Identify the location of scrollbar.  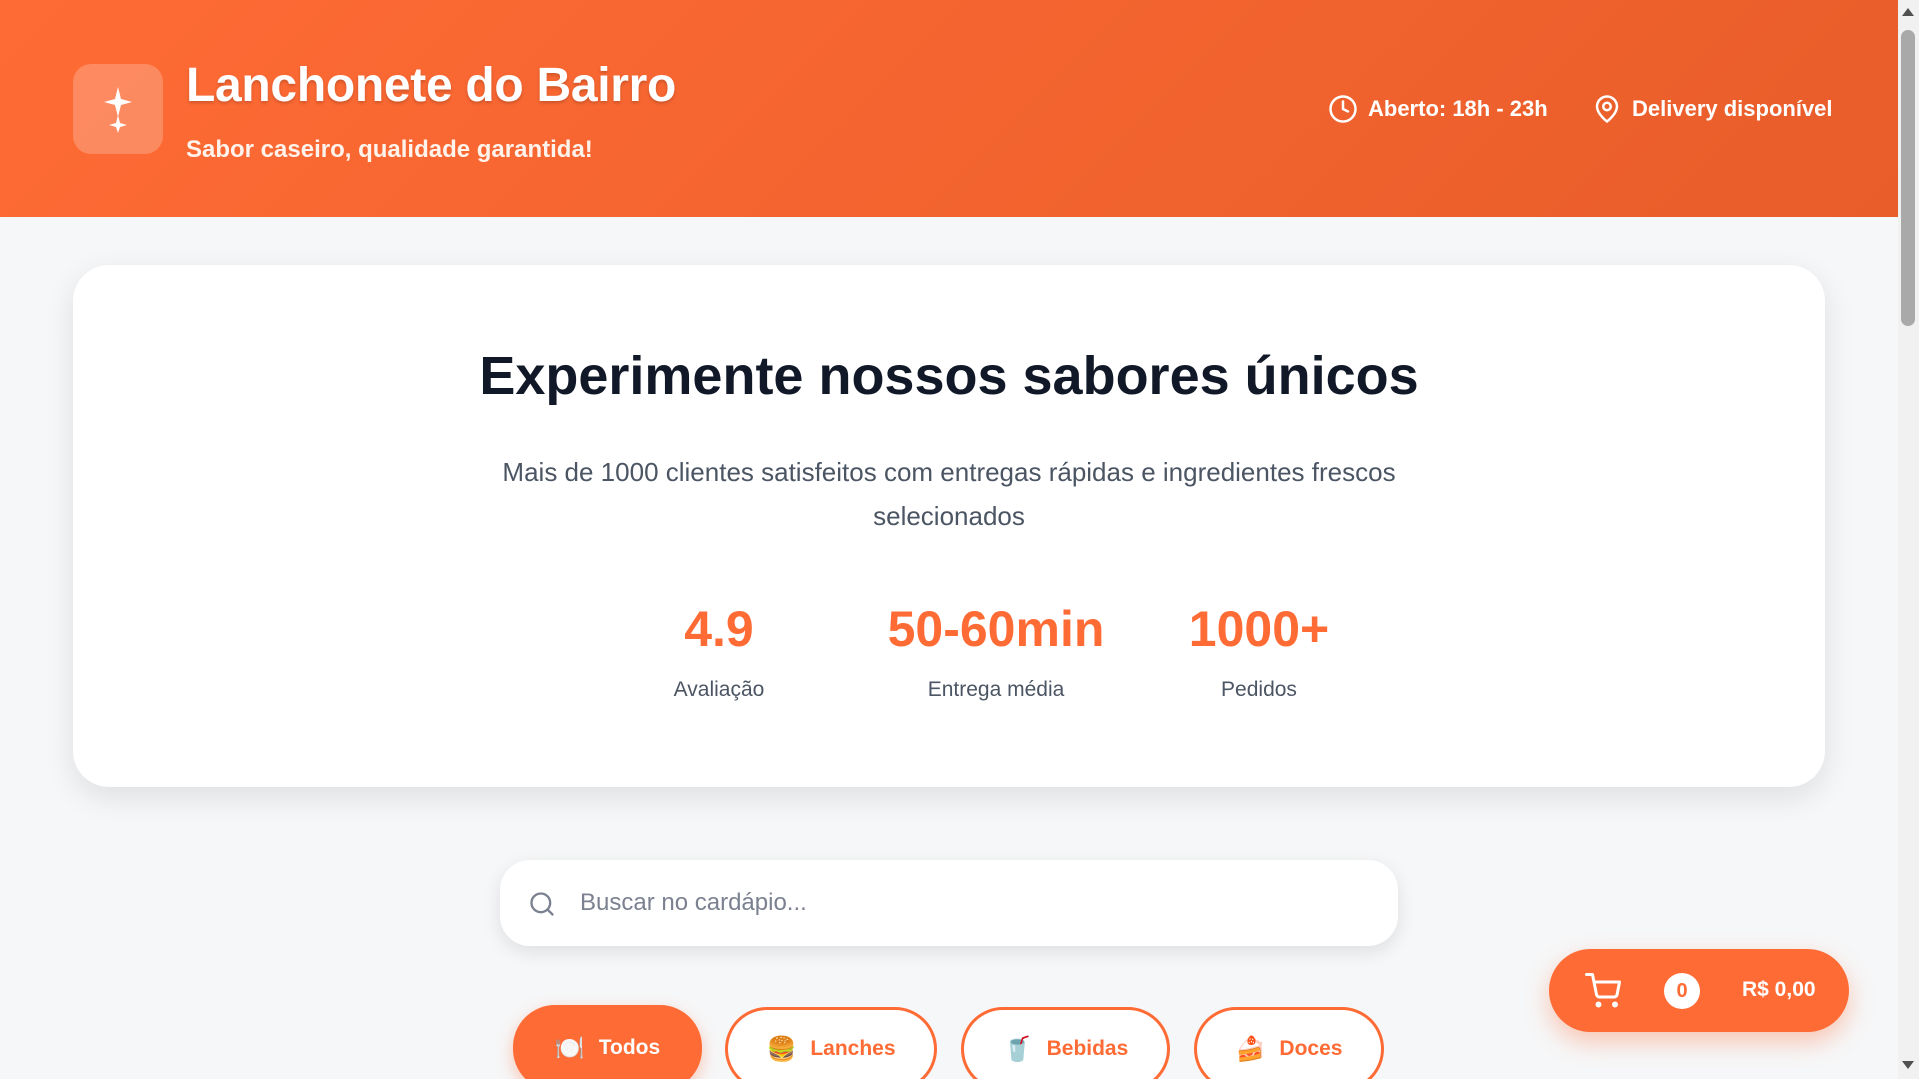
(1908, 539).